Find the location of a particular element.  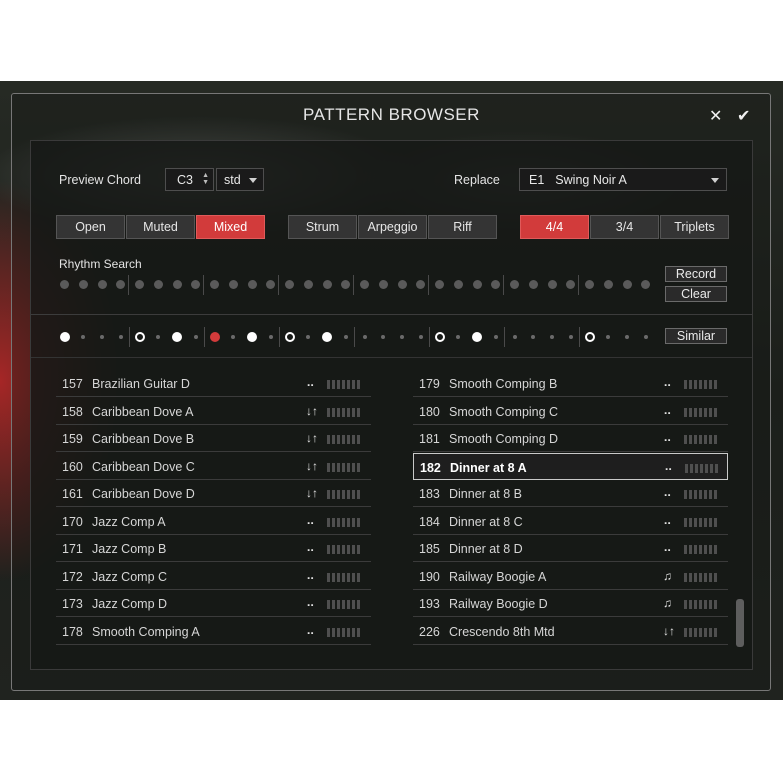

similar-button: Similar is located at coordinates (696, 336).